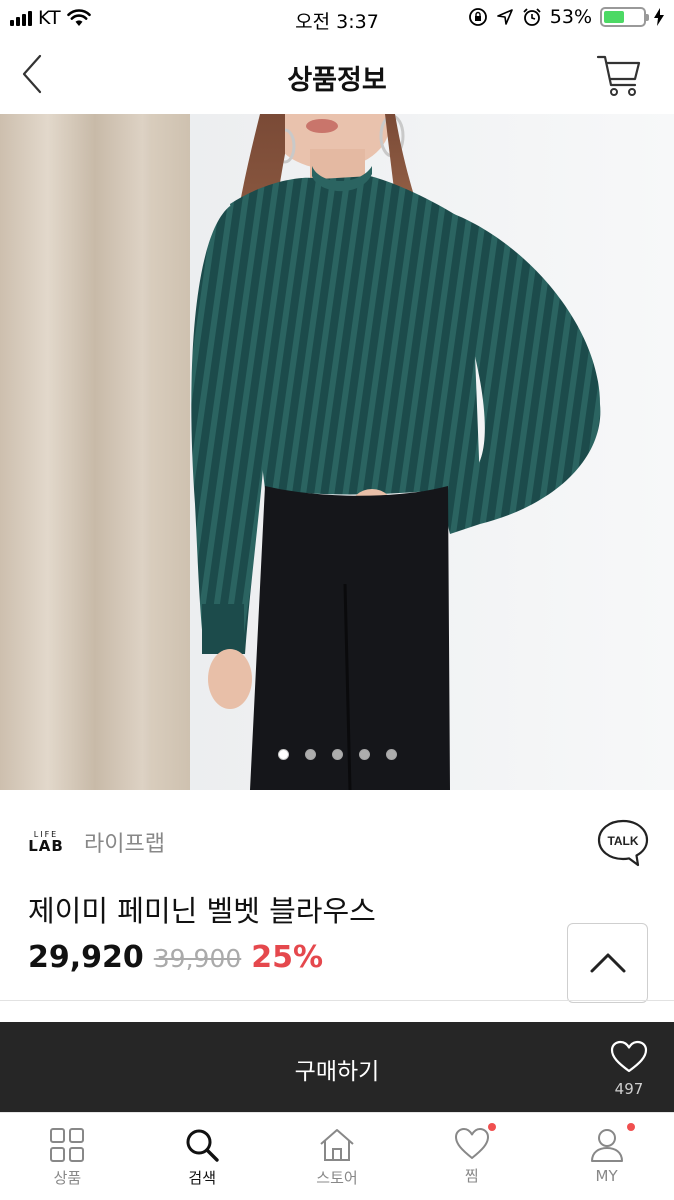 The width and height of the screenshot is (674, 1200). Describe the element at coordinates (202, 1145) in the screenshot. I see `search-icon` at that location.